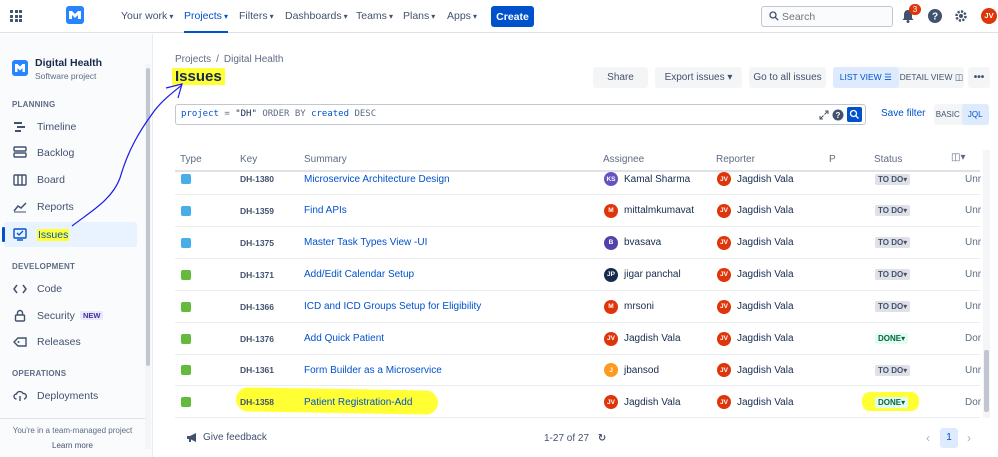  What do you see at coordinates (928, 438) in the screenshot?
I see `previous-page-chevron-icon: ‹` at bounding box center [928, 438].